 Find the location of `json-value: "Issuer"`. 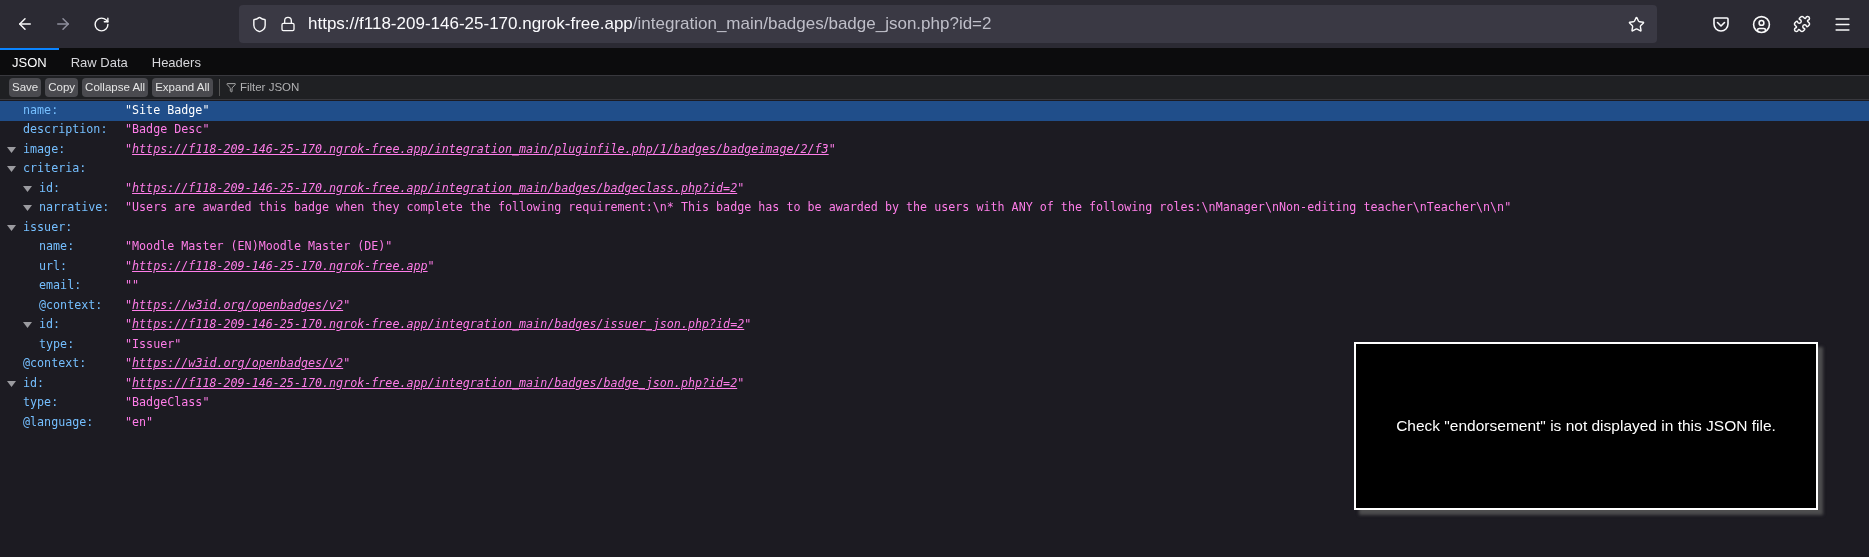

json-value: "Issuer" is located at coordinates (153, 344).